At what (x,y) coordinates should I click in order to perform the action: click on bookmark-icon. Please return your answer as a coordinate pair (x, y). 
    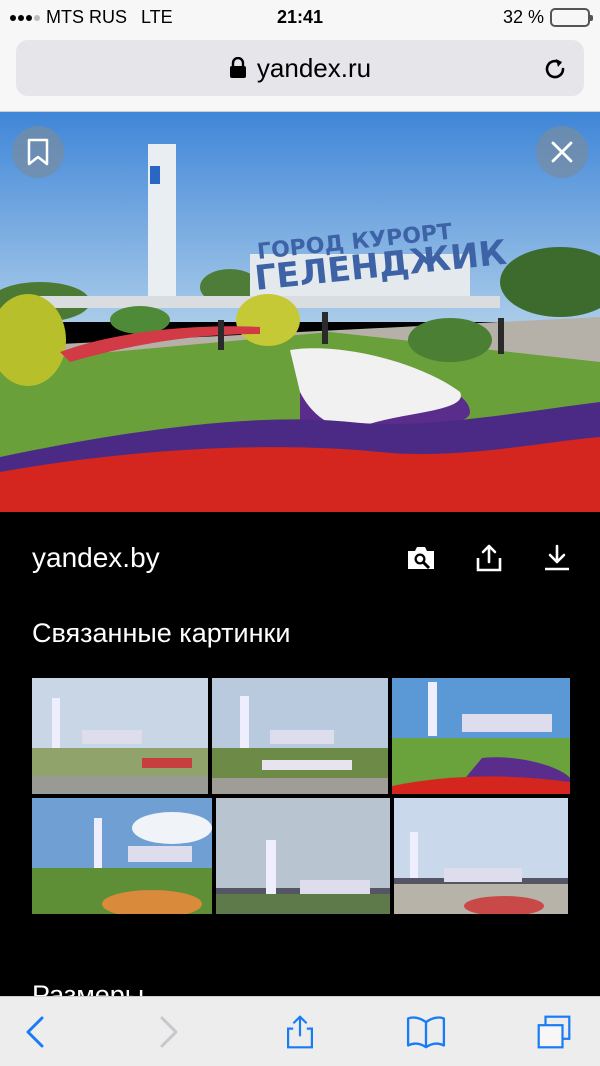
    Looking at the image, I should click on (38, 152).